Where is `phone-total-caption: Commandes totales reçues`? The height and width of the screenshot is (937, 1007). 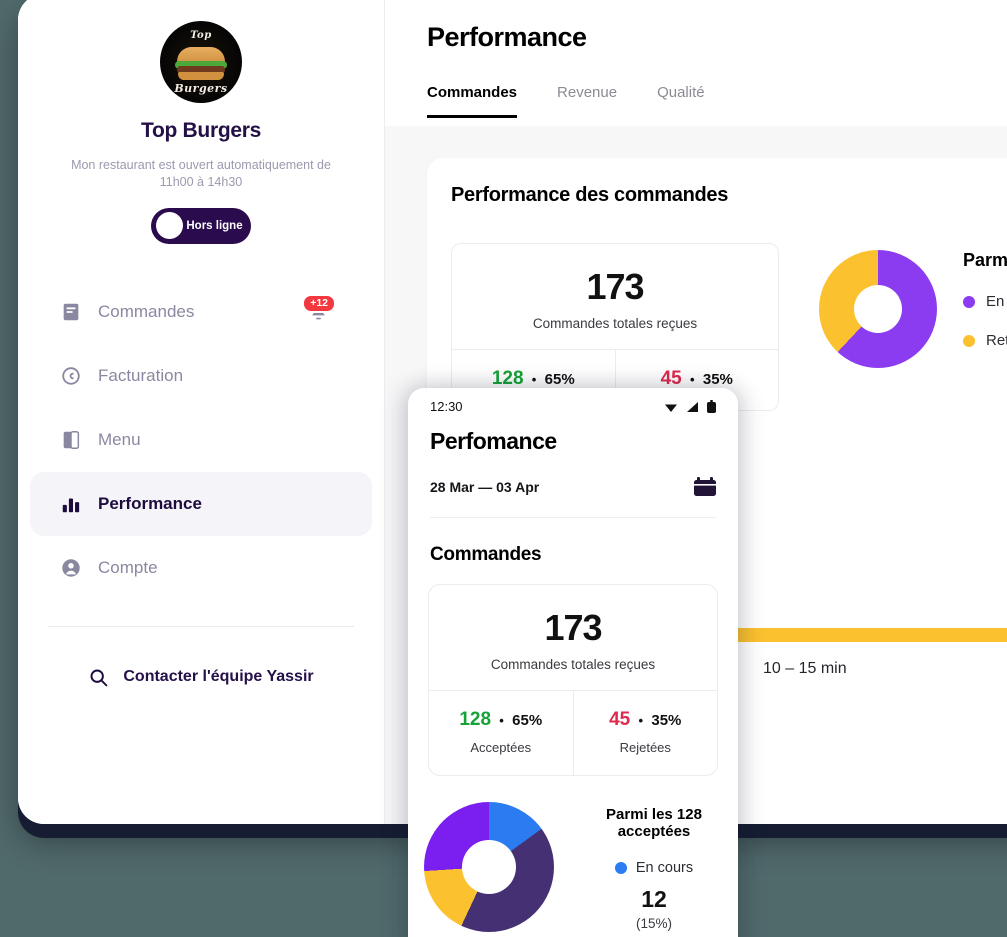 phone-total-caption: Commandes totales reçues is located at coordinates (573, 664).